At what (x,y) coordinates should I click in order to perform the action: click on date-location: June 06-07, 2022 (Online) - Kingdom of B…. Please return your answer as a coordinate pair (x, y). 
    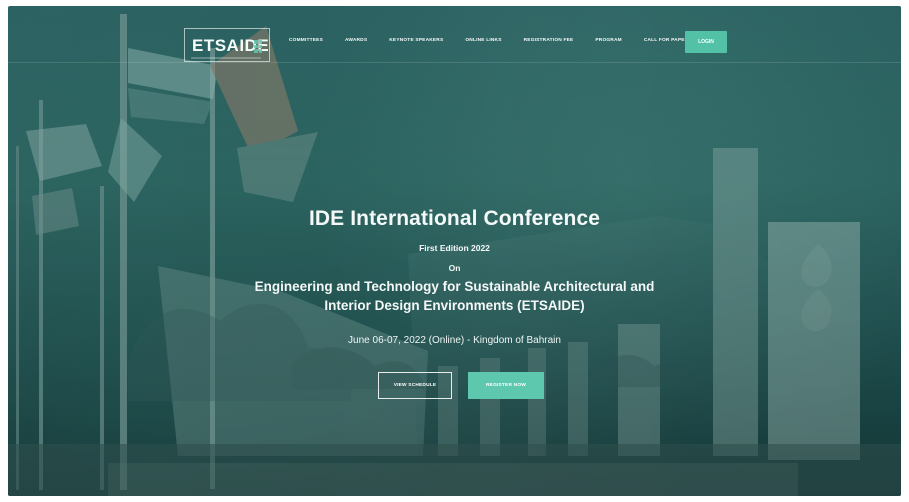
    Looking at the image, I should click on (454, 340).